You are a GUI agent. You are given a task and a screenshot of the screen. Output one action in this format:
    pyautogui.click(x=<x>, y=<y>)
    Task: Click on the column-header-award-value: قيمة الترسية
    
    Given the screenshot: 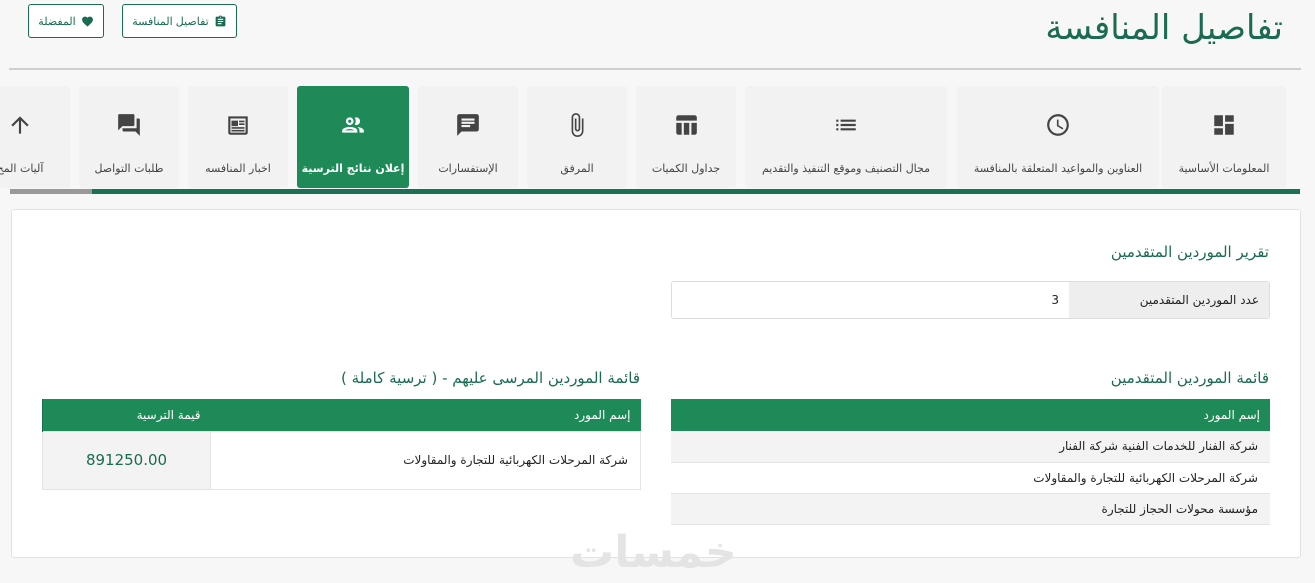 What is the action you would take?
    pyautogui.click(x=126, y=415)
    